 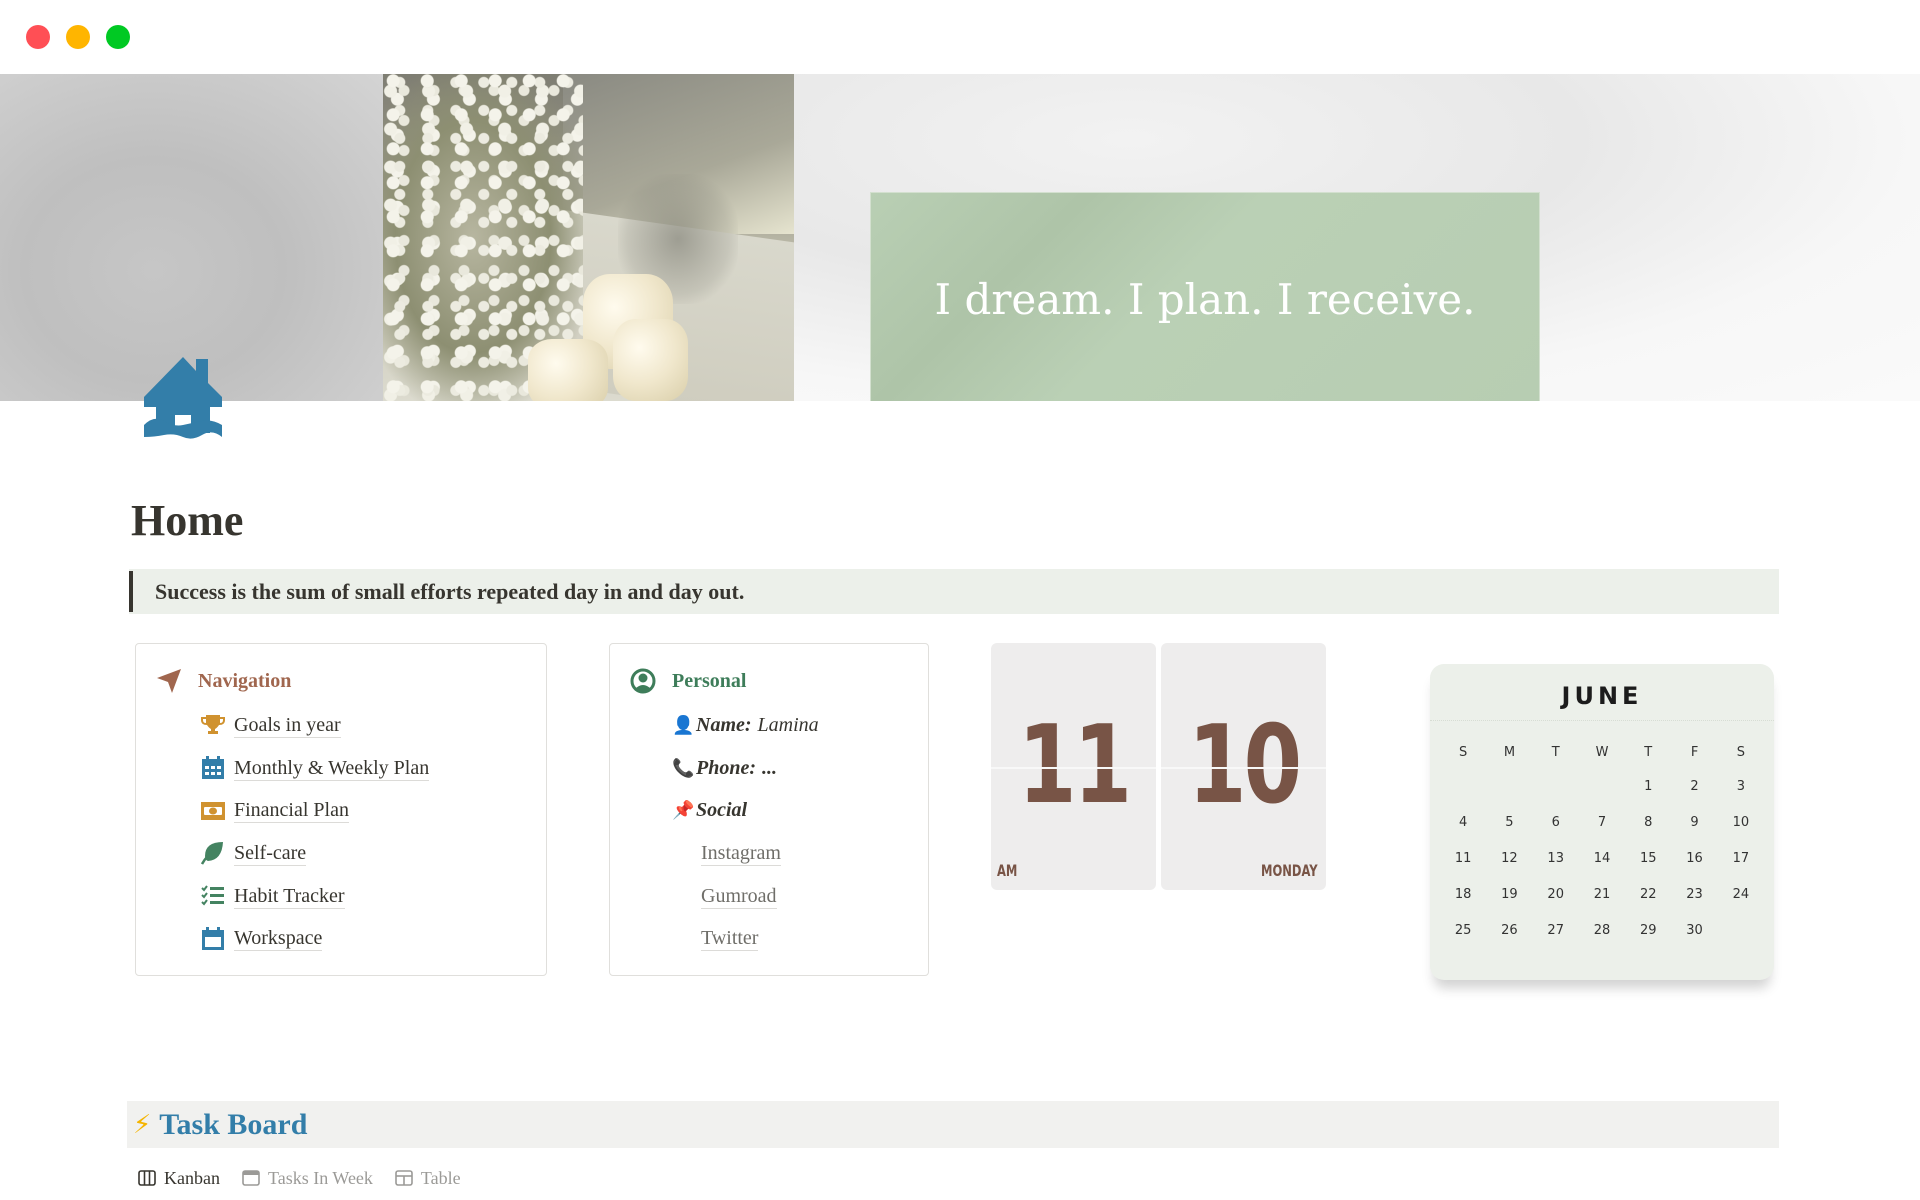 What do you see at coordinates (1602, 752) in the screenshot?
I see `calendar-weekday: W` at bounding box center [1602, 752].